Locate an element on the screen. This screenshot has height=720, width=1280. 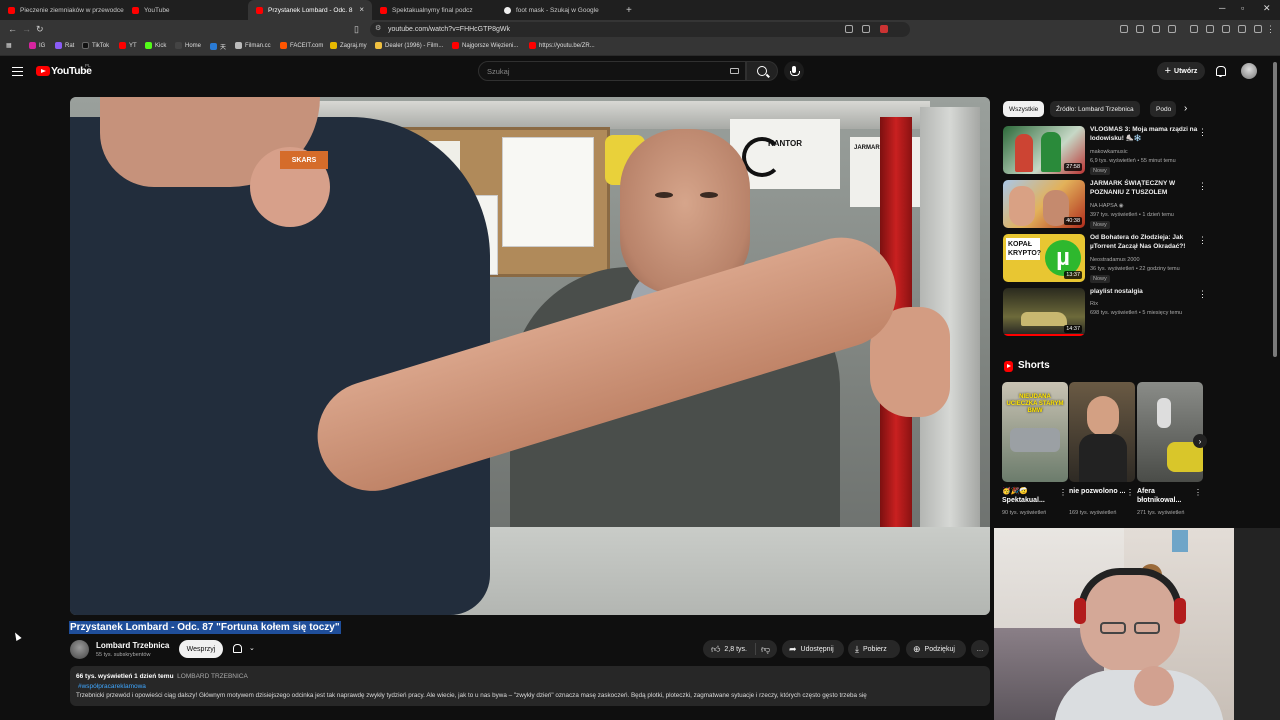
profile-icon is located at coordinates (1258, 29).